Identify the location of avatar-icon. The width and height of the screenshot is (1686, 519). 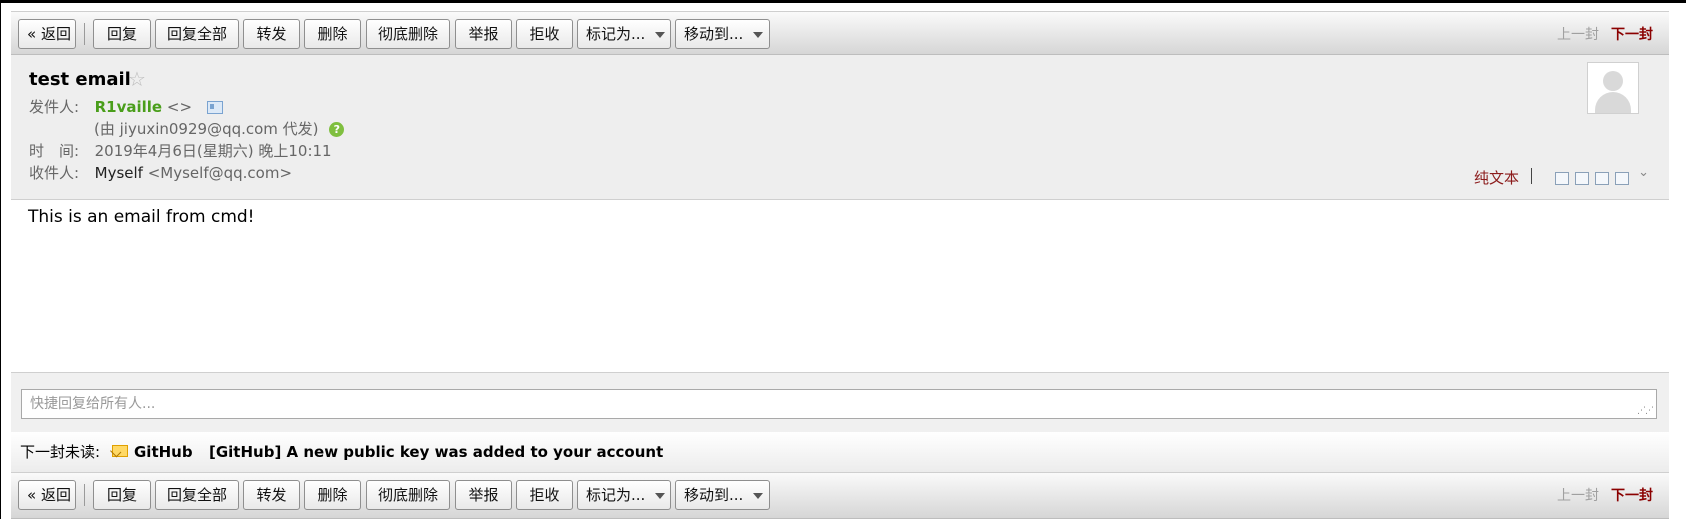
(1613, 88).